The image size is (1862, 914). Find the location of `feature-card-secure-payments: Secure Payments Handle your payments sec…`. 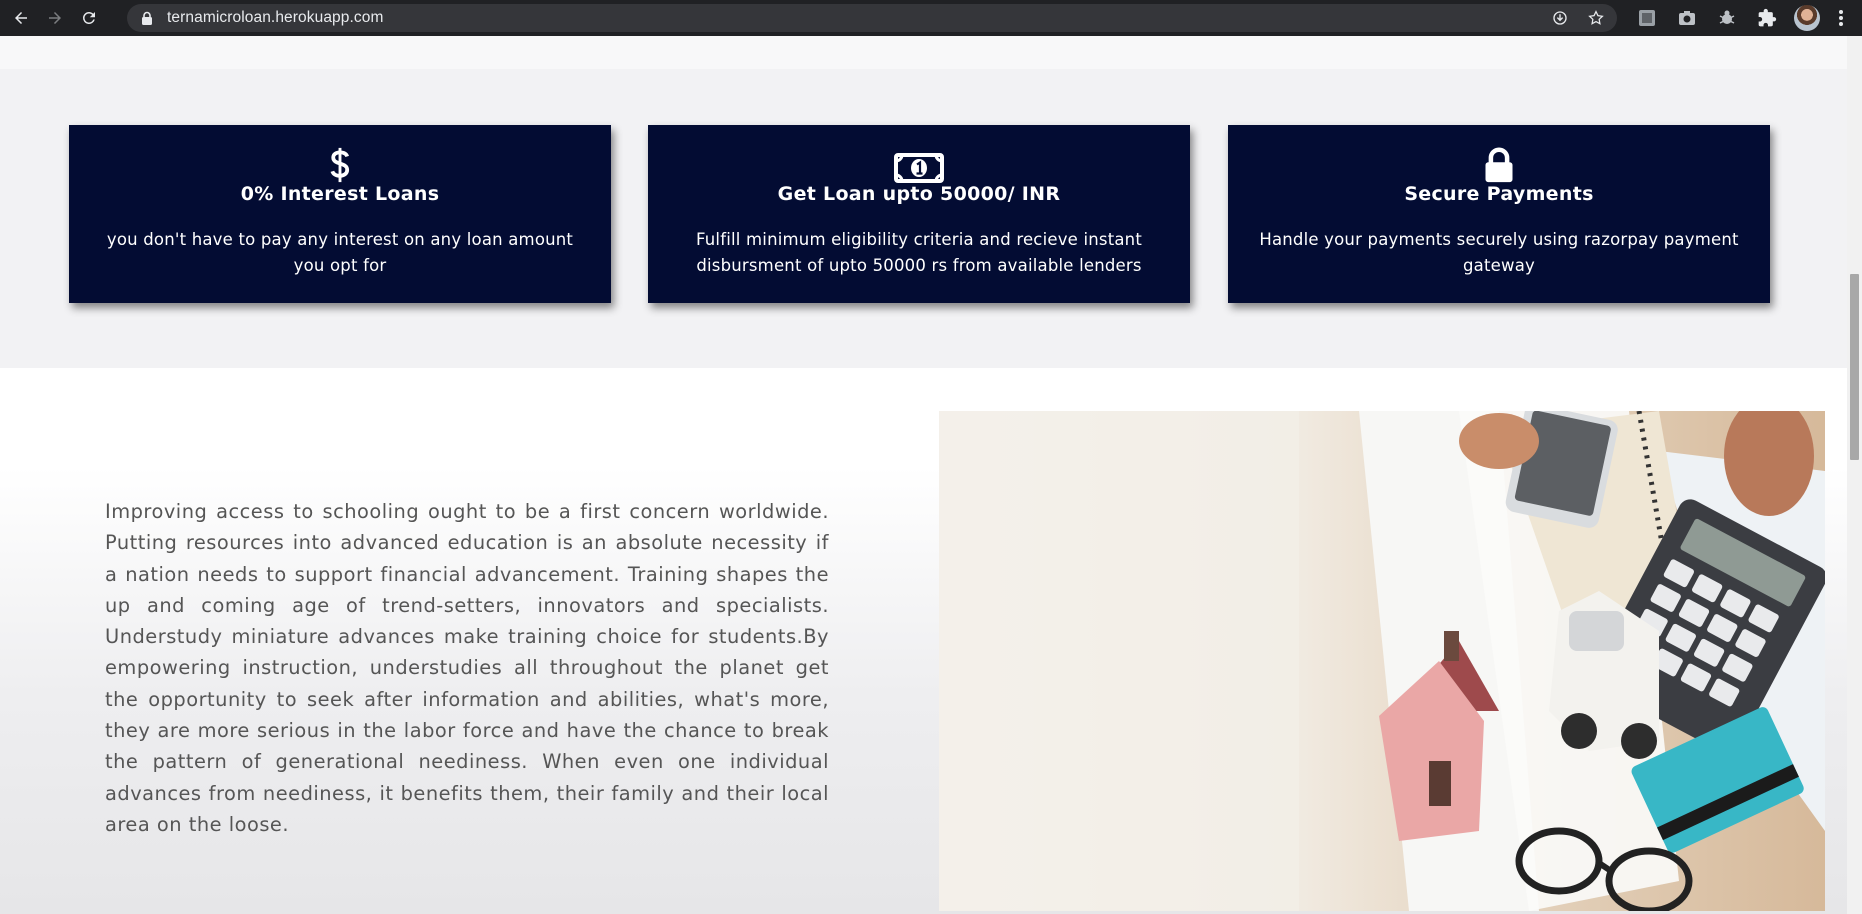

feature-card-secure-payments: Secure Payments Handle your payments sec… is located at coordinates (1499, 214).